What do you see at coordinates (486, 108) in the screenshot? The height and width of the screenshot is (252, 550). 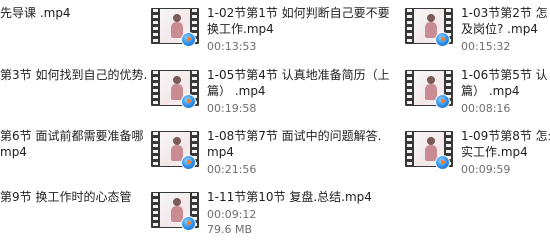 I see `file-duration: 00:08:16` at bounding box center [486, 108].